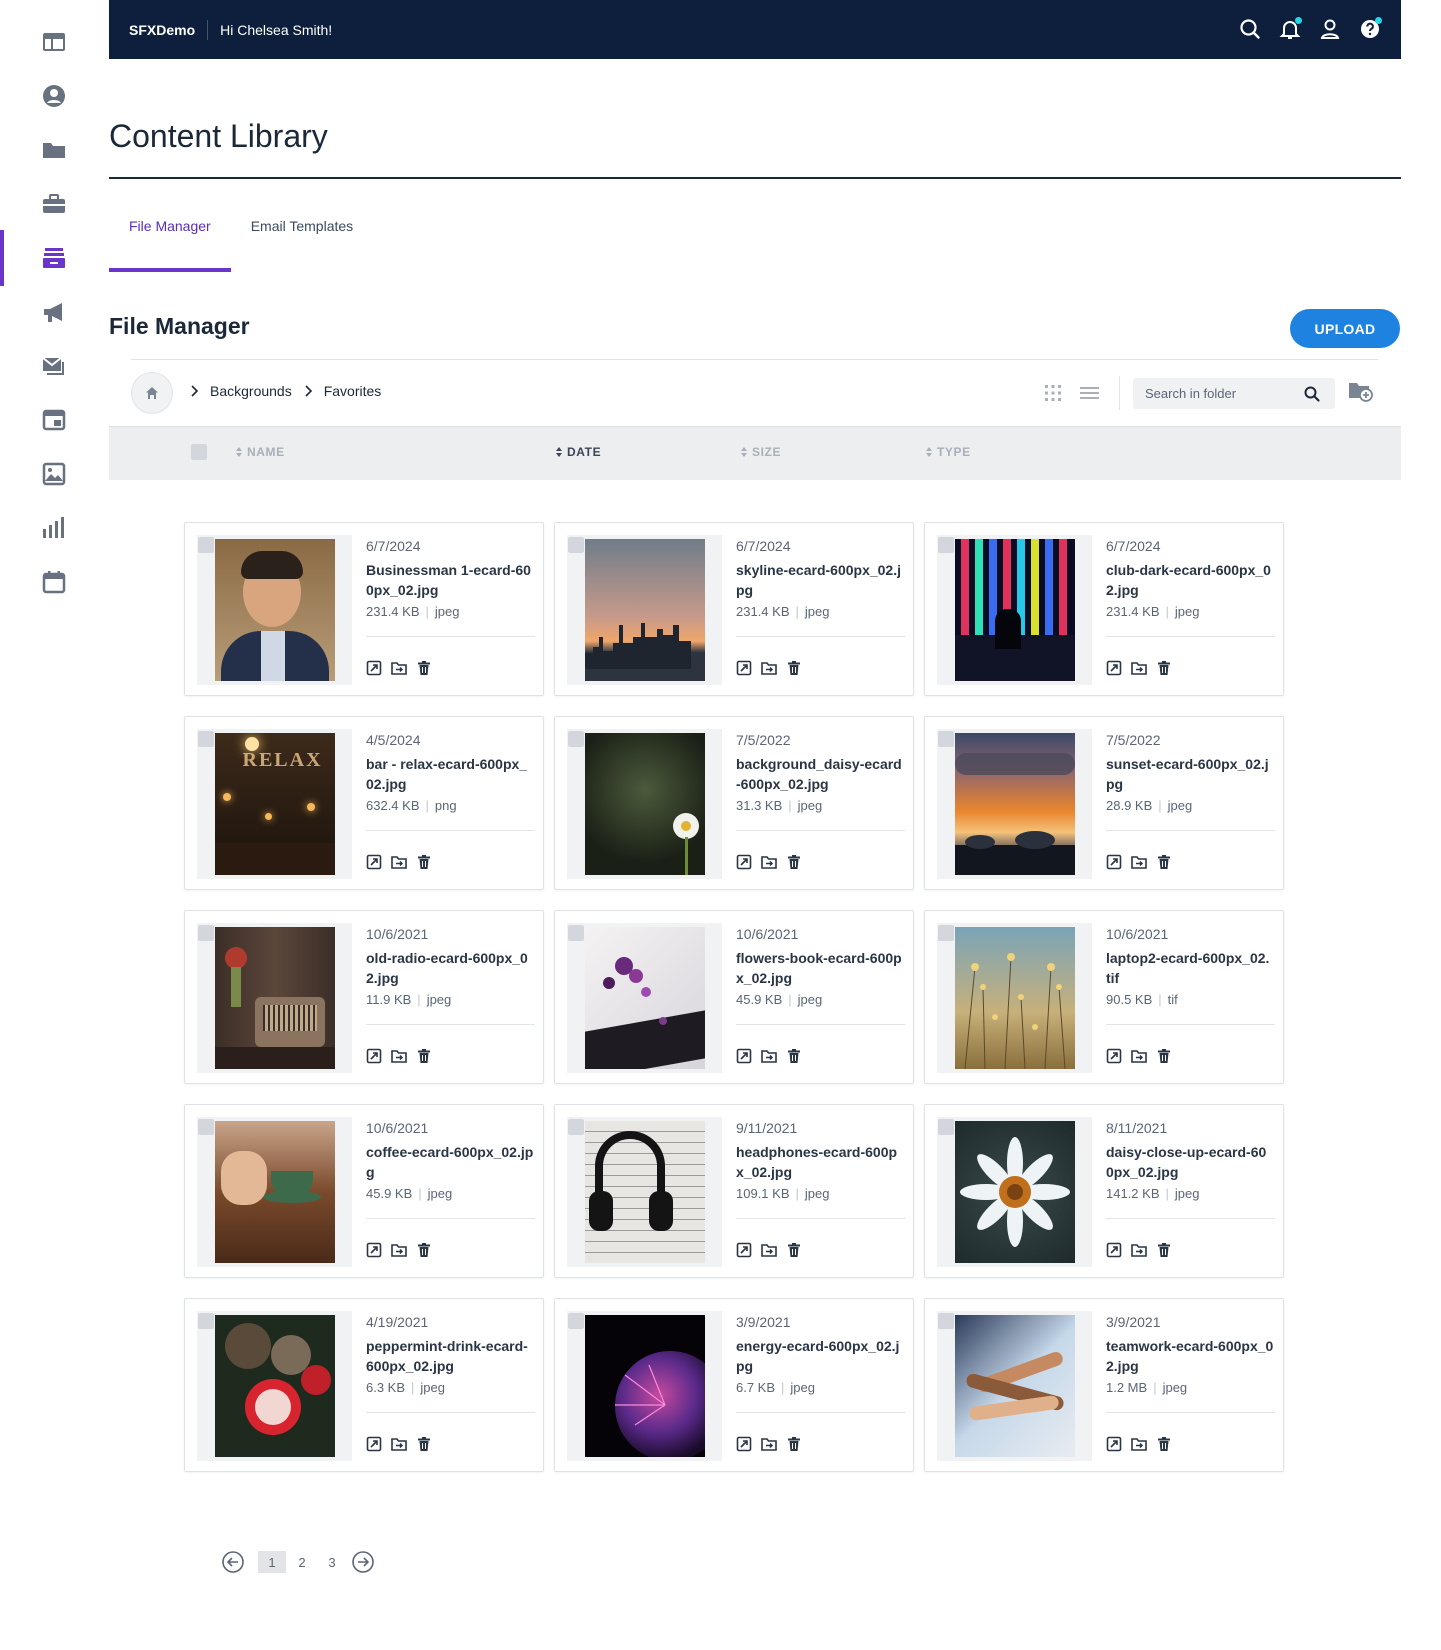  I want to click on rail-content-library, so click(54, 258).